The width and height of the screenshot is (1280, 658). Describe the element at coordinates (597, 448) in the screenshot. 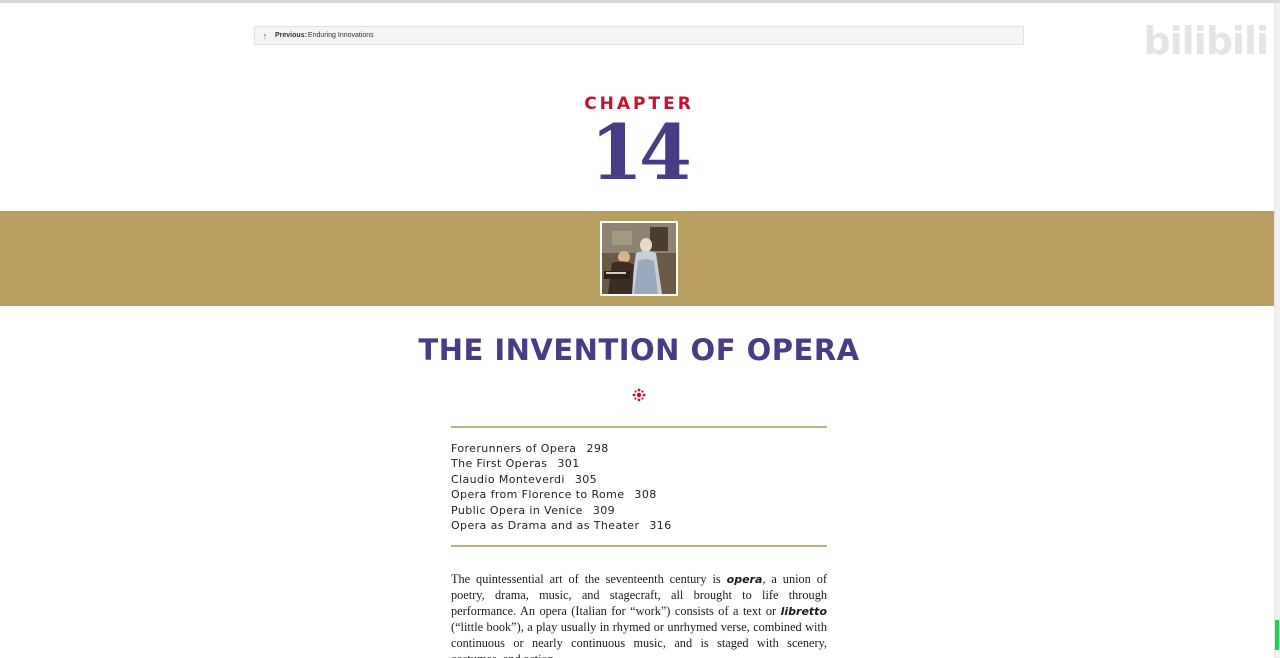

I see `toc-item-page: 298` at that location.